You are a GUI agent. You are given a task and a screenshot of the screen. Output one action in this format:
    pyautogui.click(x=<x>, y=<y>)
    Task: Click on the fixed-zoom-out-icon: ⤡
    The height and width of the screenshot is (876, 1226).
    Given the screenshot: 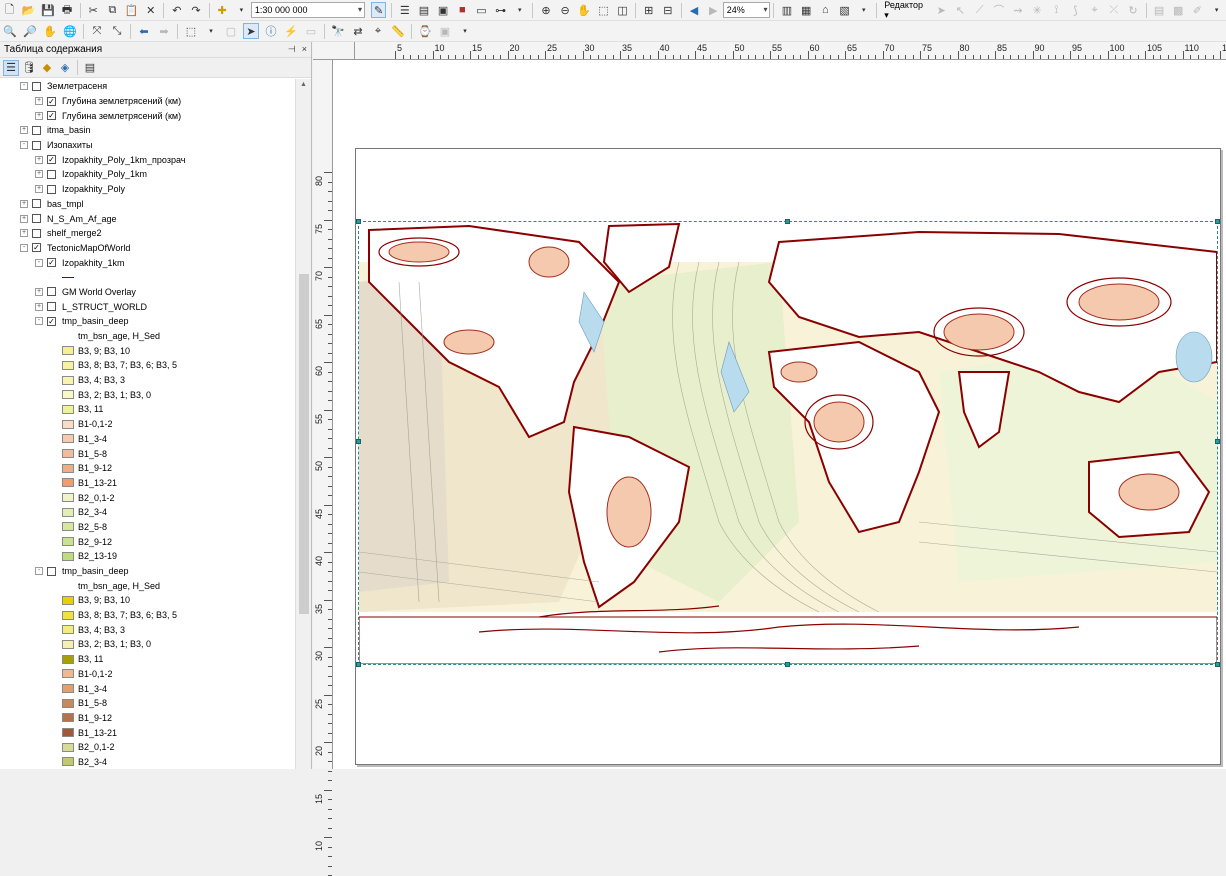 What is the action you would take?
    pyautogui.click(x=117, y=31)
    